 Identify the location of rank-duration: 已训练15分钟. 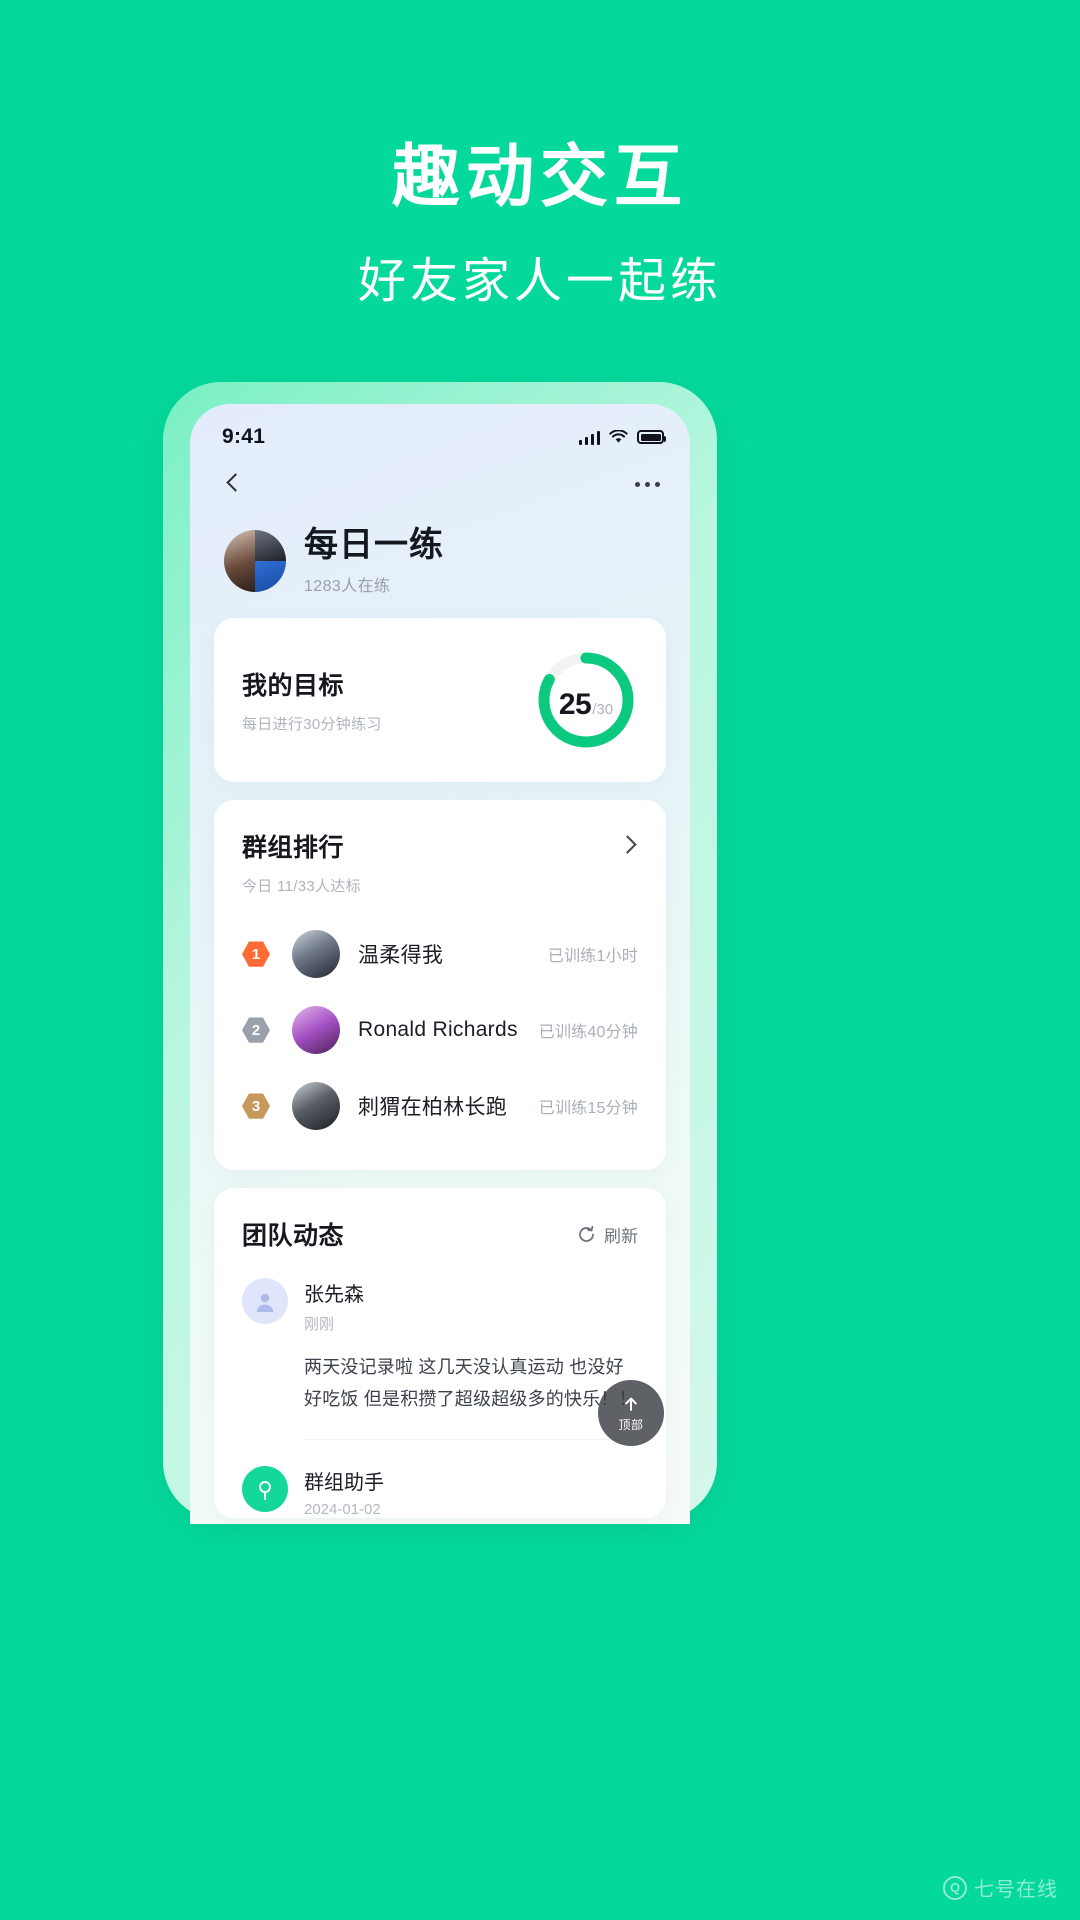
(588, 1109).